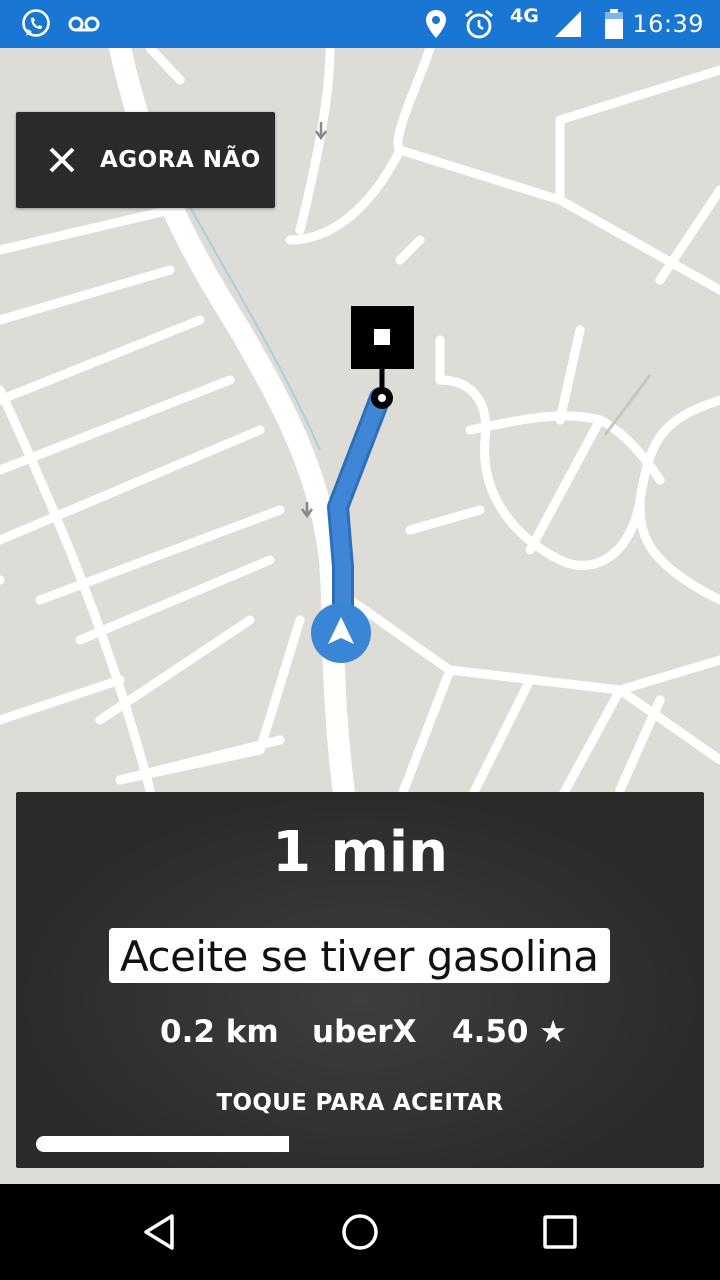  I want to click on status-bar: 4G 16:39, so click(360, 24).